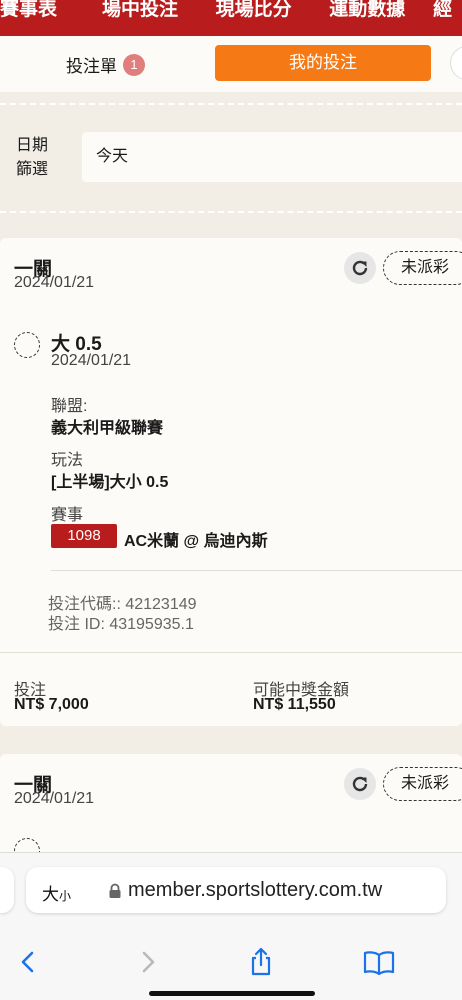 Image resolution: width=462 pixels, height=1000 pixels. Describe the element at coordinates (261, 962) in the screenshot. I see `share-icon` at that location.